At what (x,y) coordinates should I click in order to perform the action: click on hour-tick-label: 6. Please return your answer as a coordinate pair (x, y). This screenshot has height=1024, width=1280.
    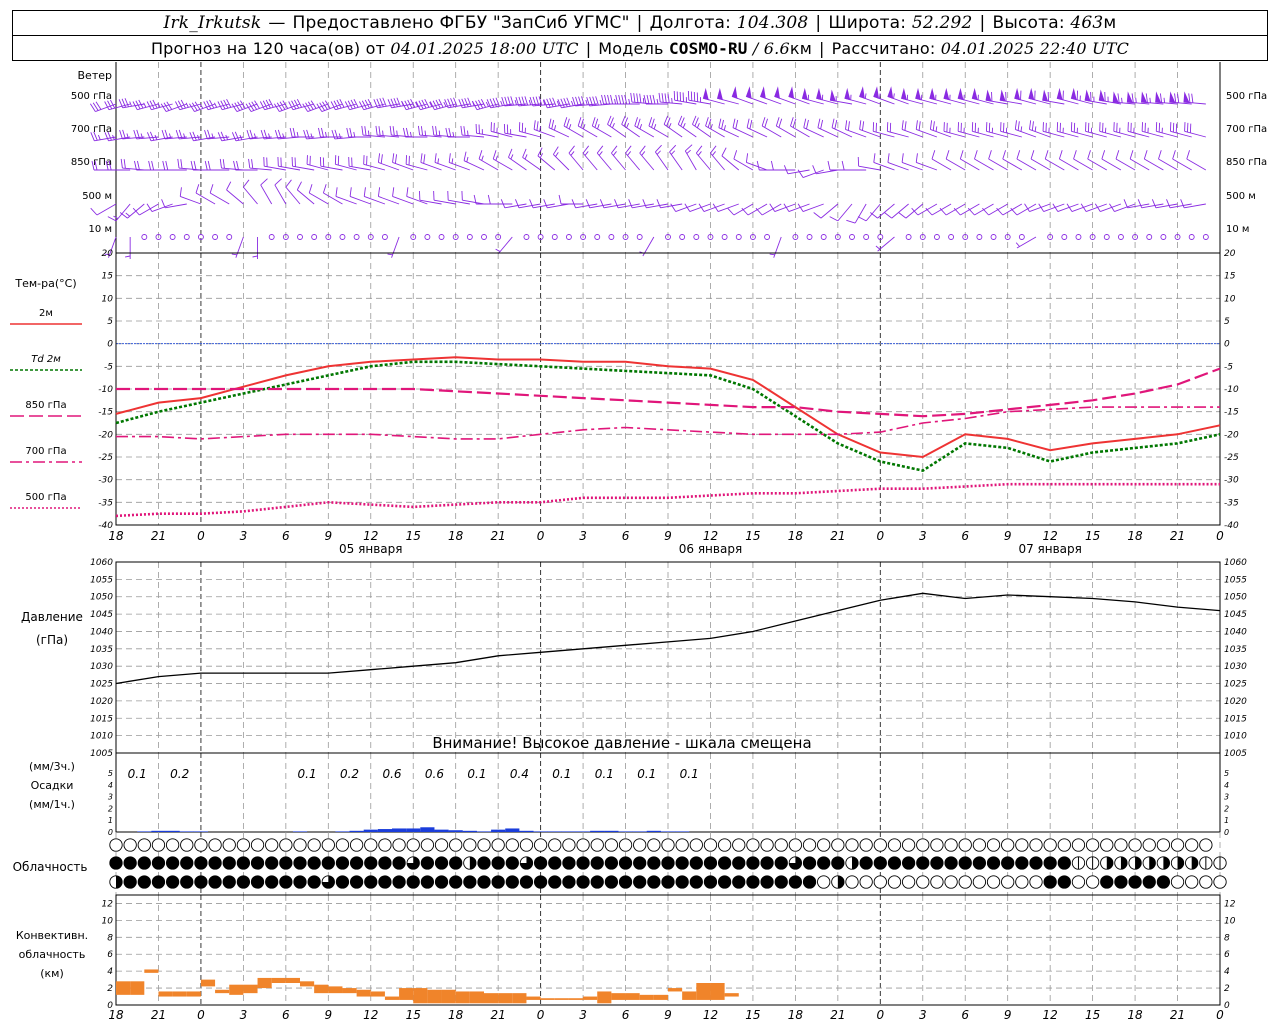
    Looking at the image, I should click on (626, 1015).